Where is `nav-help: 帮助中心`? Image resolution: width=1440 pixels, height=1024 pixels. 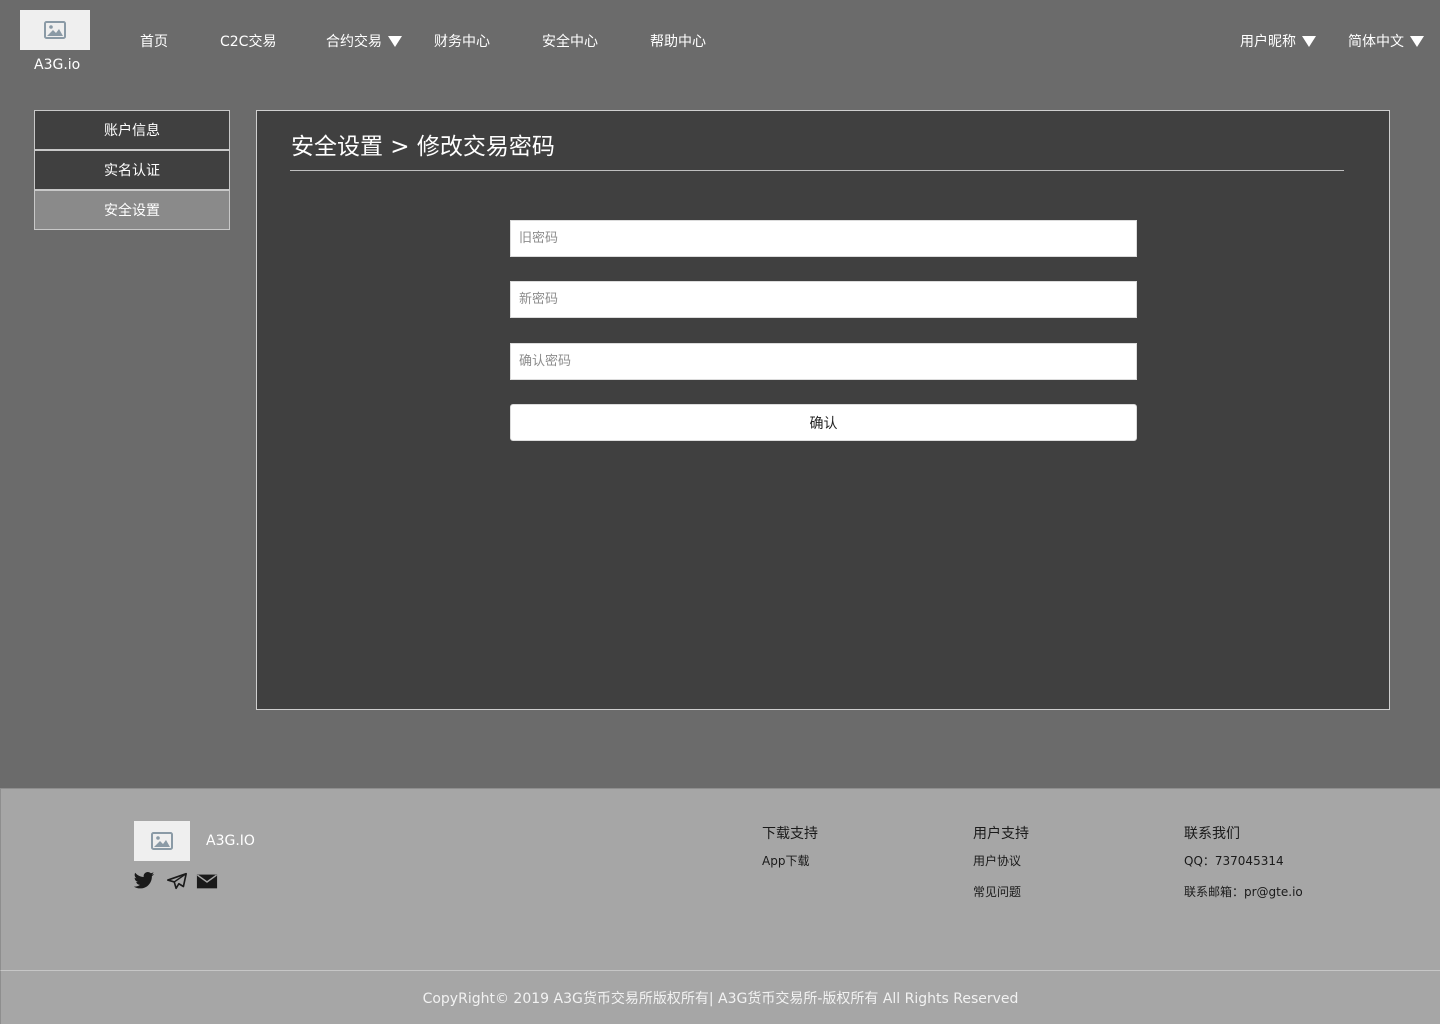 nav-help: 帮助中心 is located at coordinates (678, 41).